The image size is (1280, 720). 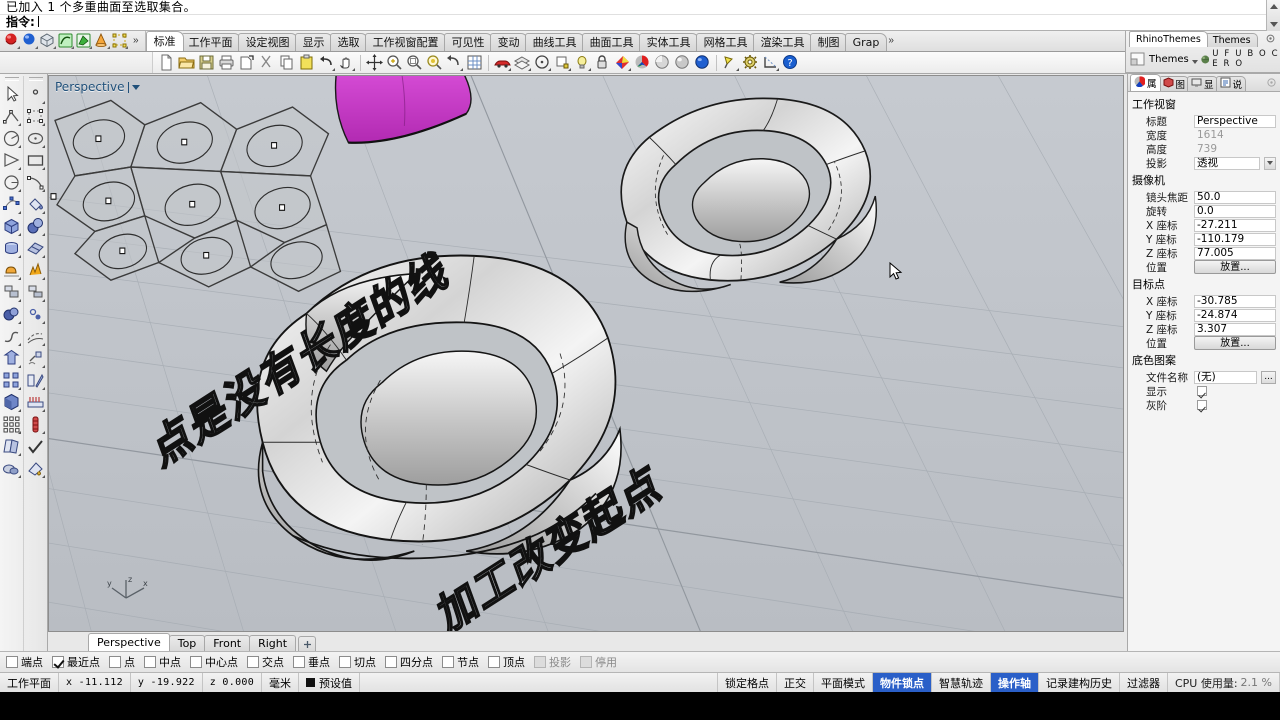 What do you see at coordinates (770, 62) in the screenshot?
I see `measure-icon` at bounding box center [770, 62].